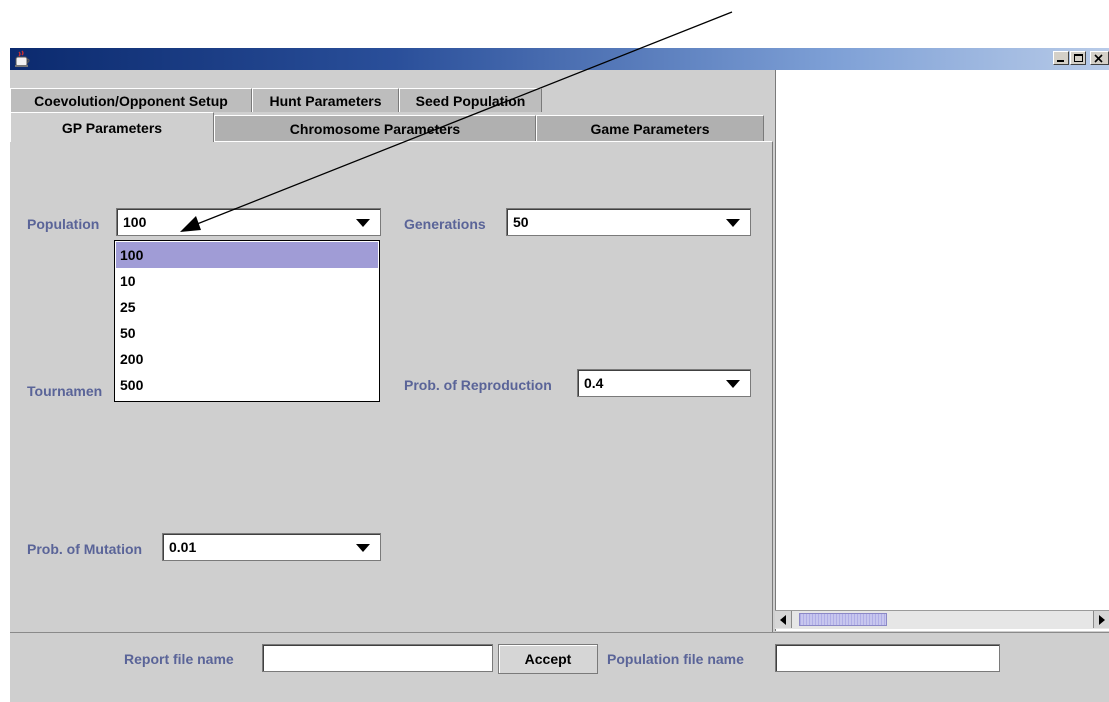  I want to click on population-dropdown-list: 100 10 25 50 200 500, so click(247, 321).